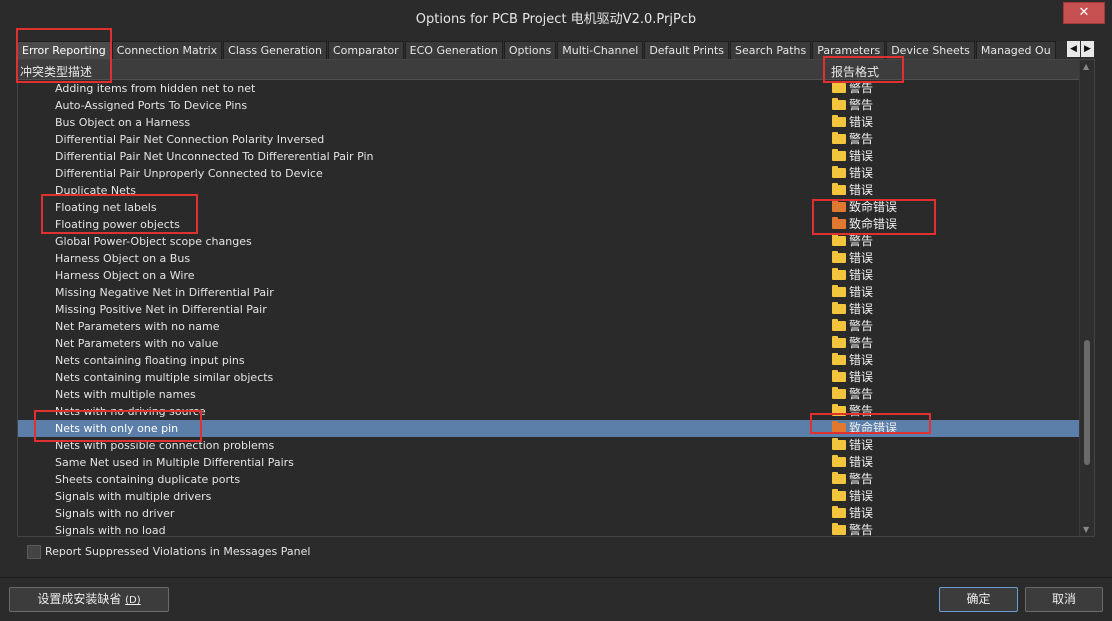  I want to click on tab-parameters: Parameters, so click(849, 50).